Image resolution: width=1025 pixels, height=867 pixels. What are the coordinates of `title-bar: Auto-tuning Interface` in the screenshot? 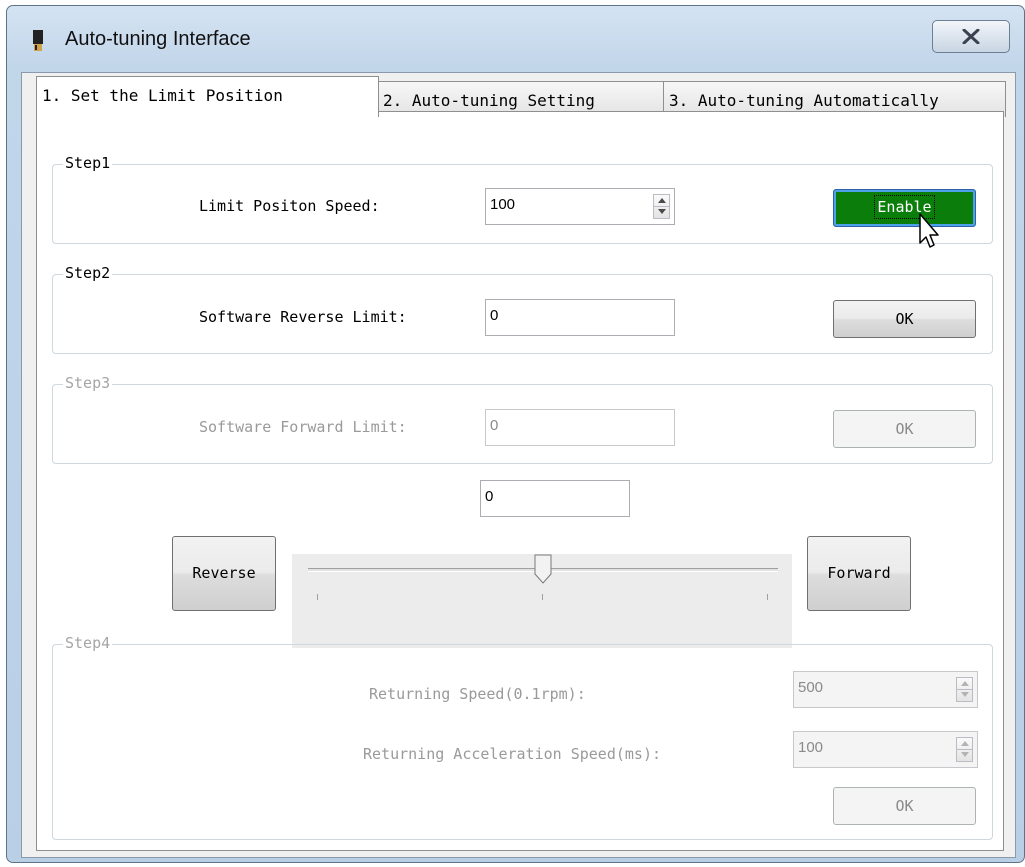 It's located at (515, 39).